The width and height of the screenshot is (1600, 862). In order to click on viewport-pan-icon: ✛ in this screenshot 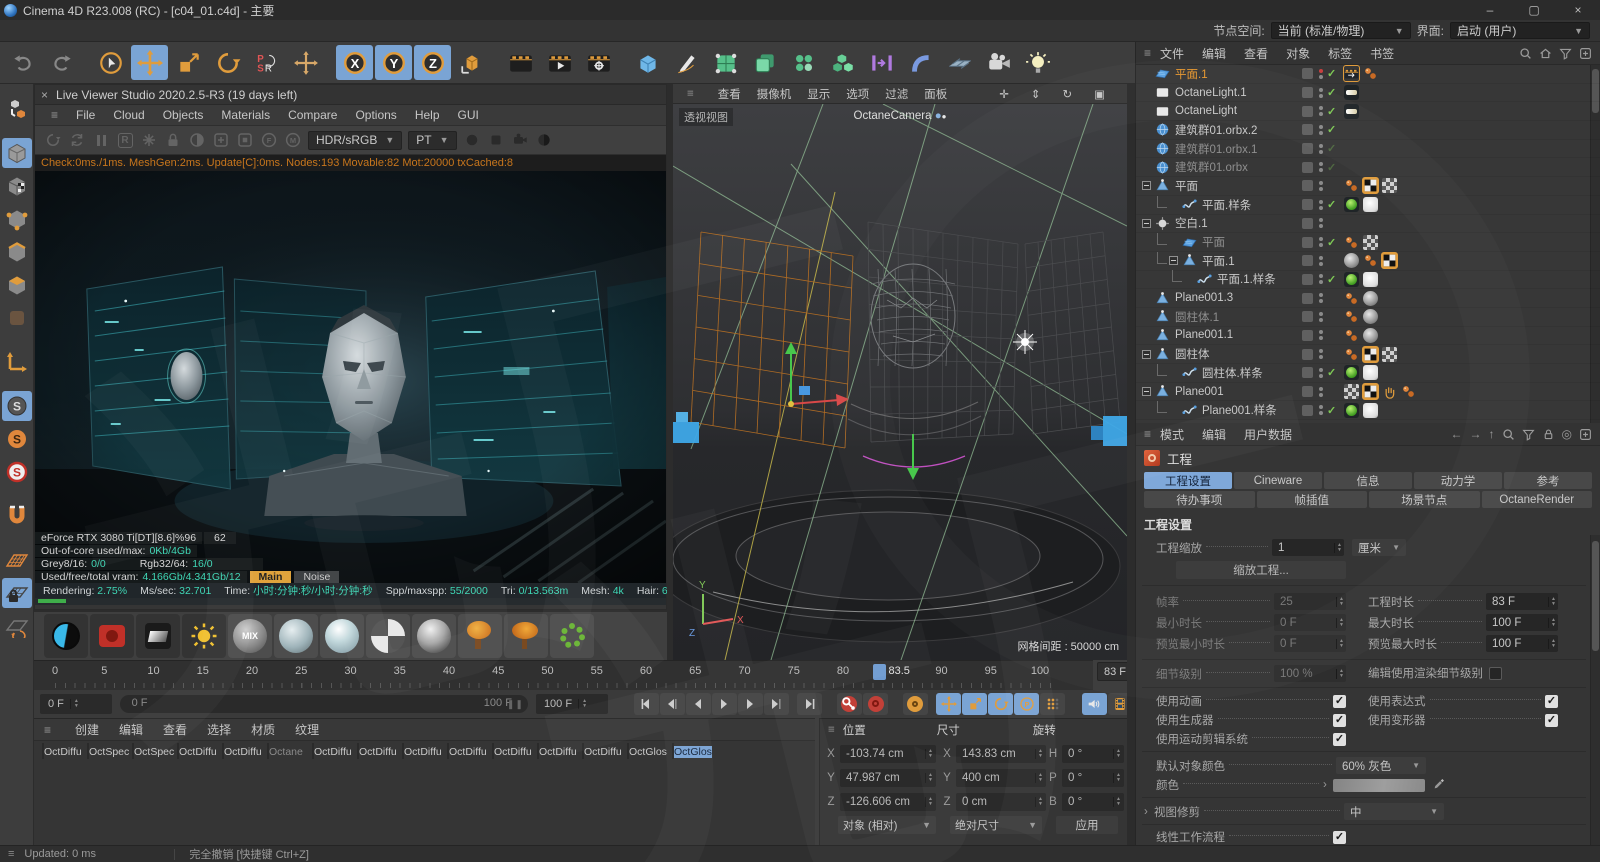, I will do `click(1004, 94)`.